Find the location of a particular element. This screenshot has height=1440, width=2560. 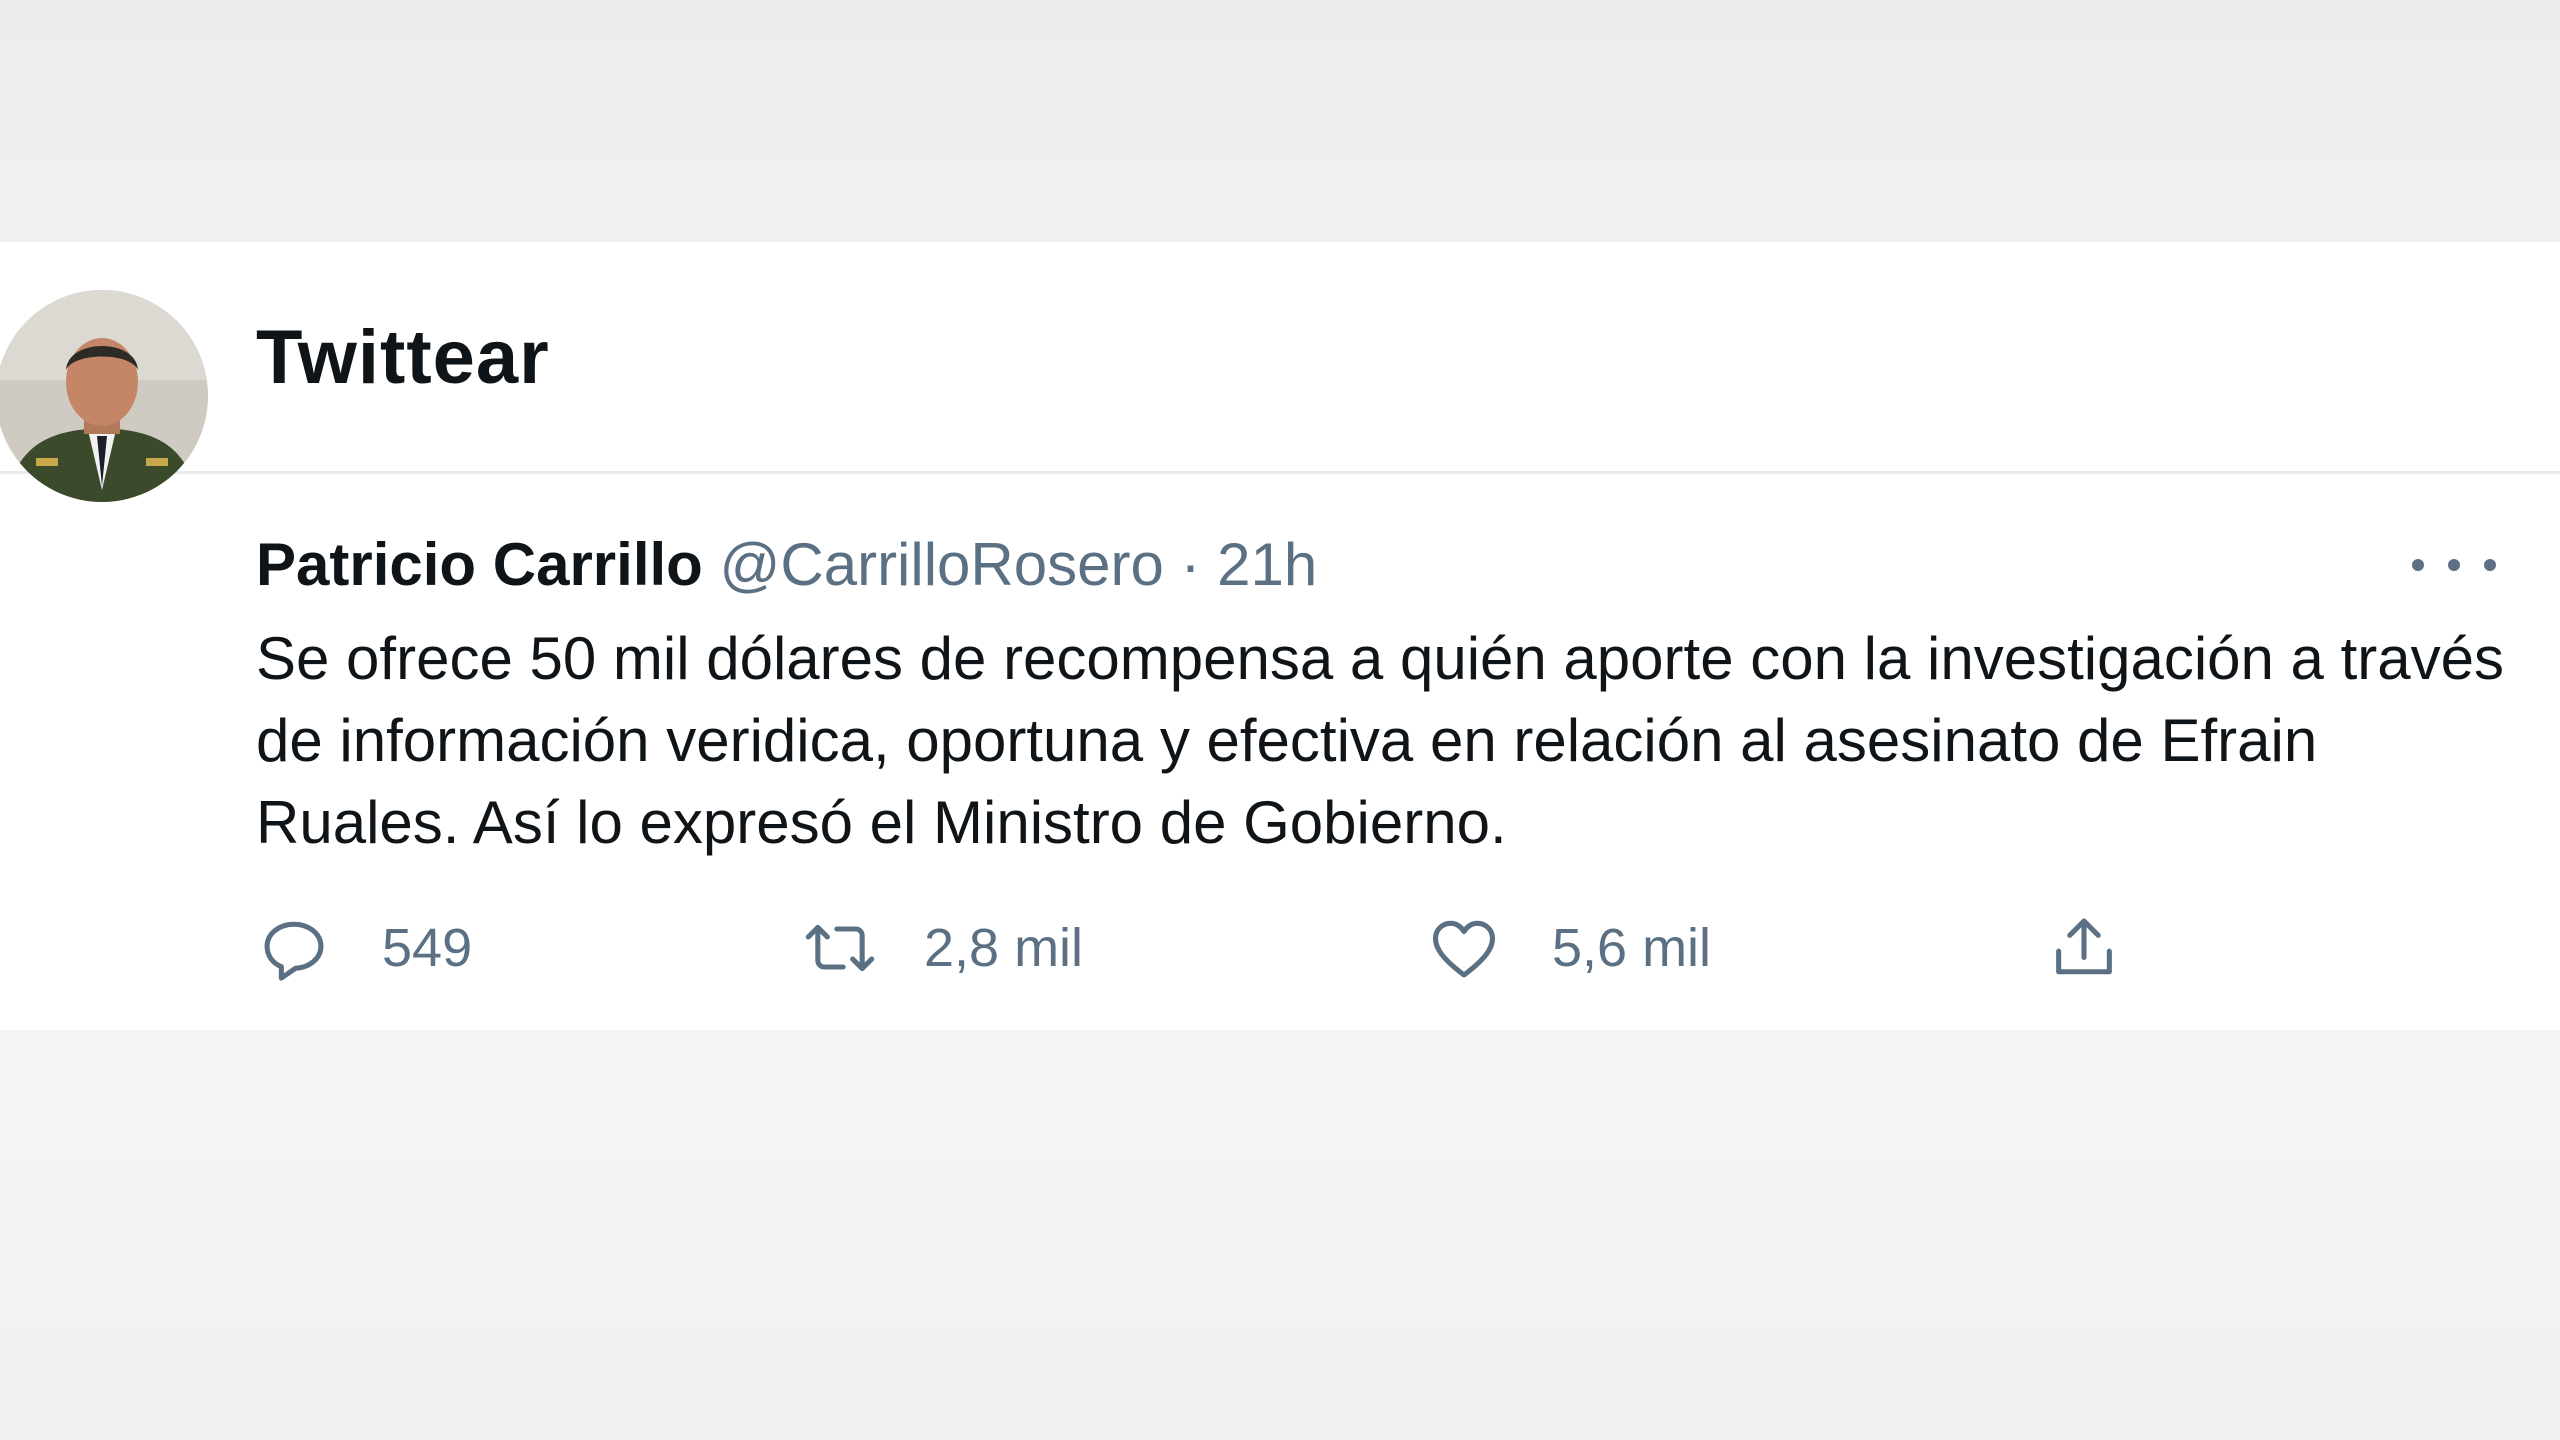

retweet-count: 2,8 mil is located at coordinates (1004, 948).